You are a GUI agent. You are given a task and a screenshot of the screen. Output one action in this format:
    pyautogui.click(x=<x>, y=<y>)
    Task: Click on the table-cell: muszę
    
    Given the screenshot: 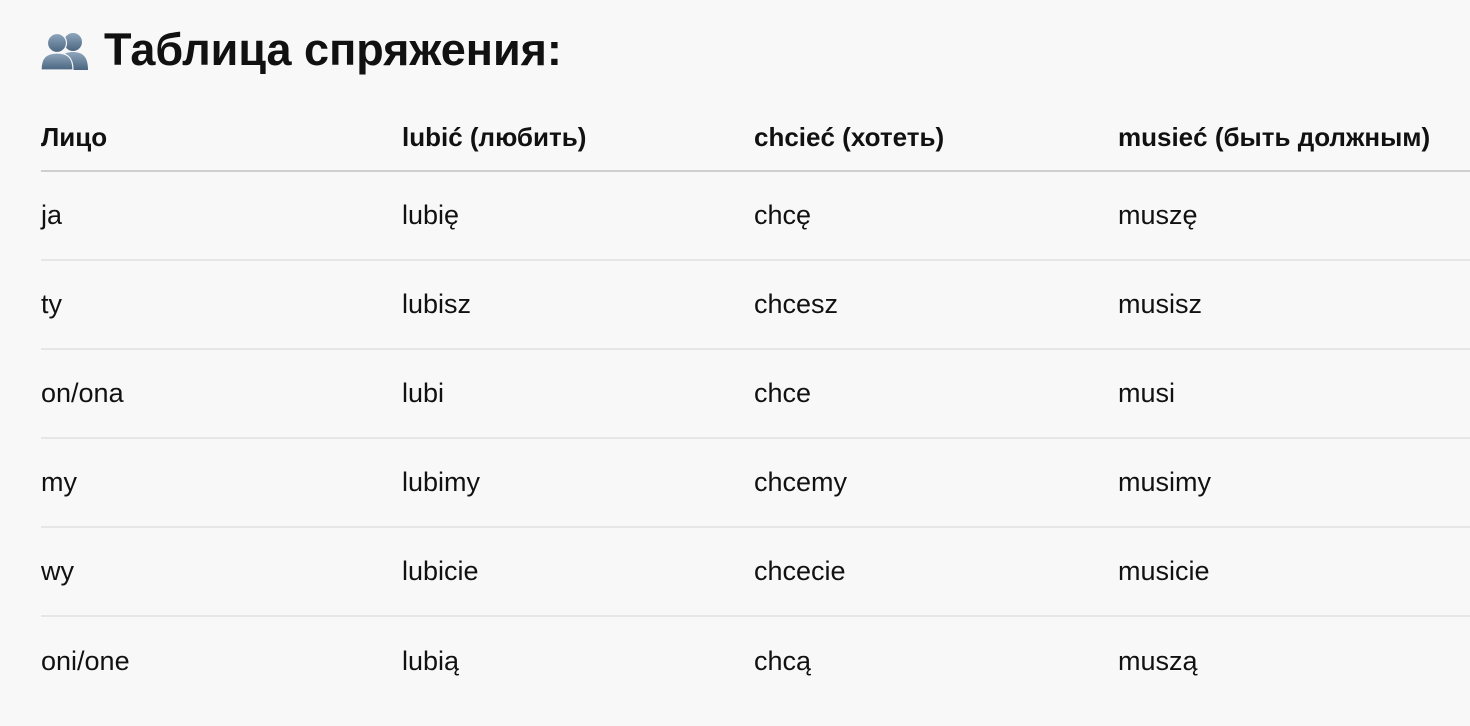 What is the action you would take?
    pyautogui.click(x=1158, y=215)
    